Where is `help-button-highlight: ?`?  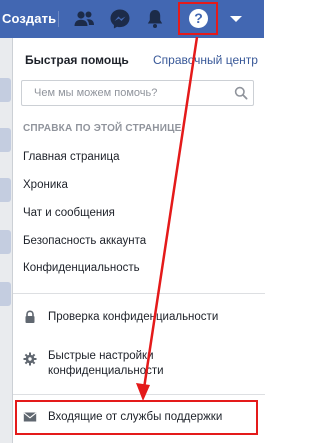 help-button-highlight: ? is located at coordinates (198, 18).